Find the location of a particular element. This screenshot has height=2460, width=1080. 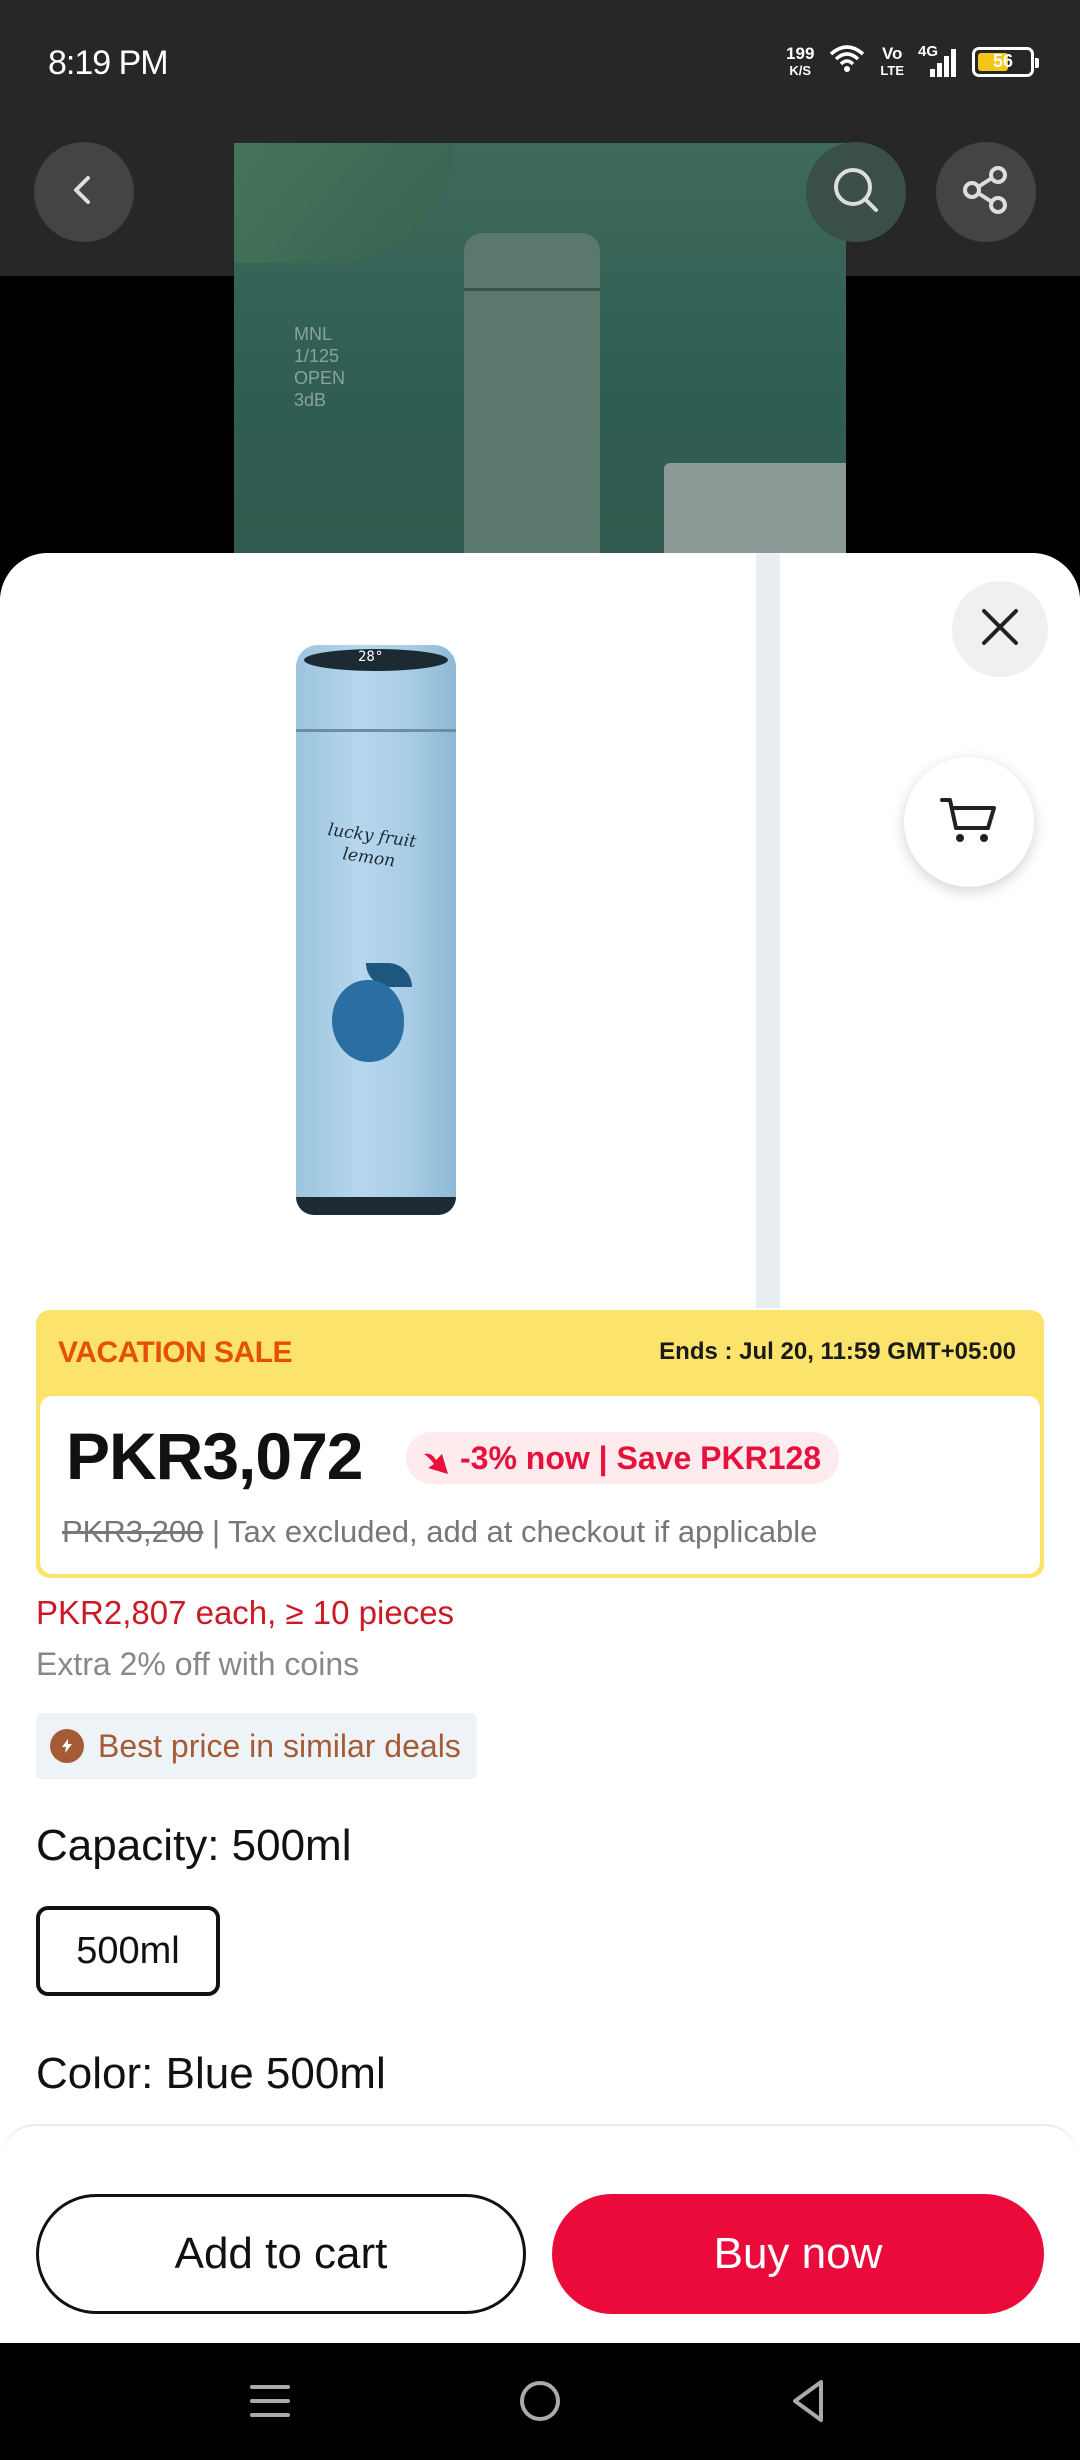

share-button is located at coordinates (986, 192).